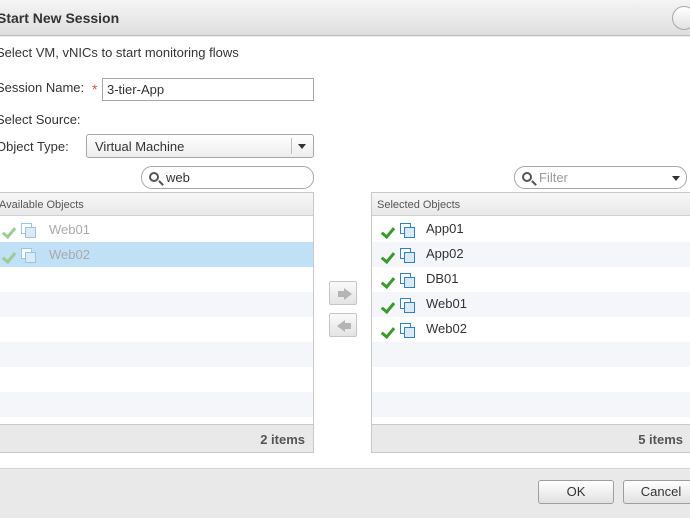 The width and height of the screenshot is (690, 518). What do you see at coordinates (200, 146) in the screenshot?
I see `object-type-select: Virtual Machine` at bounding box center [200, 146].